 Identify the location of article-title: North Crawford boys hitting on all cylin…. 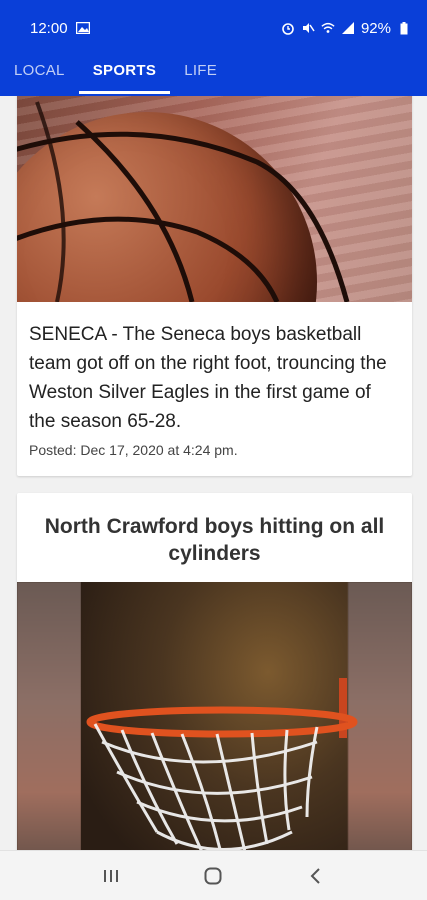
(214, 537).